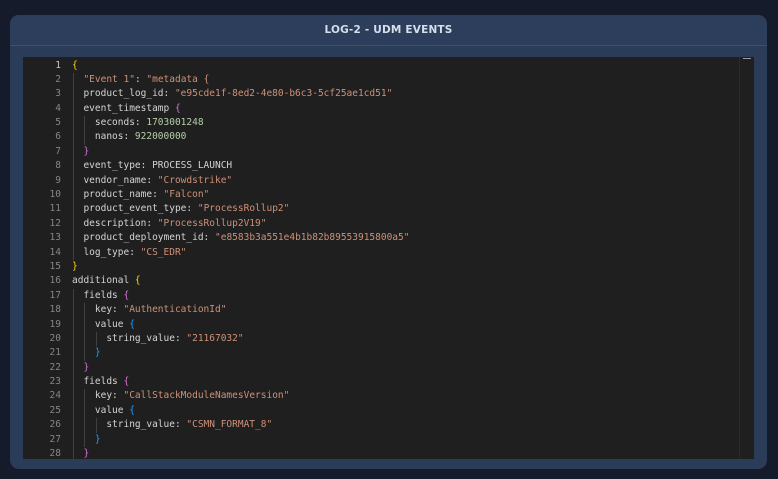 This screenshot has width=778, height=479. Describe the element at coordinates (243, 209) in the screenshot. I see `code-token: "ProcessRollup2"` at that location.